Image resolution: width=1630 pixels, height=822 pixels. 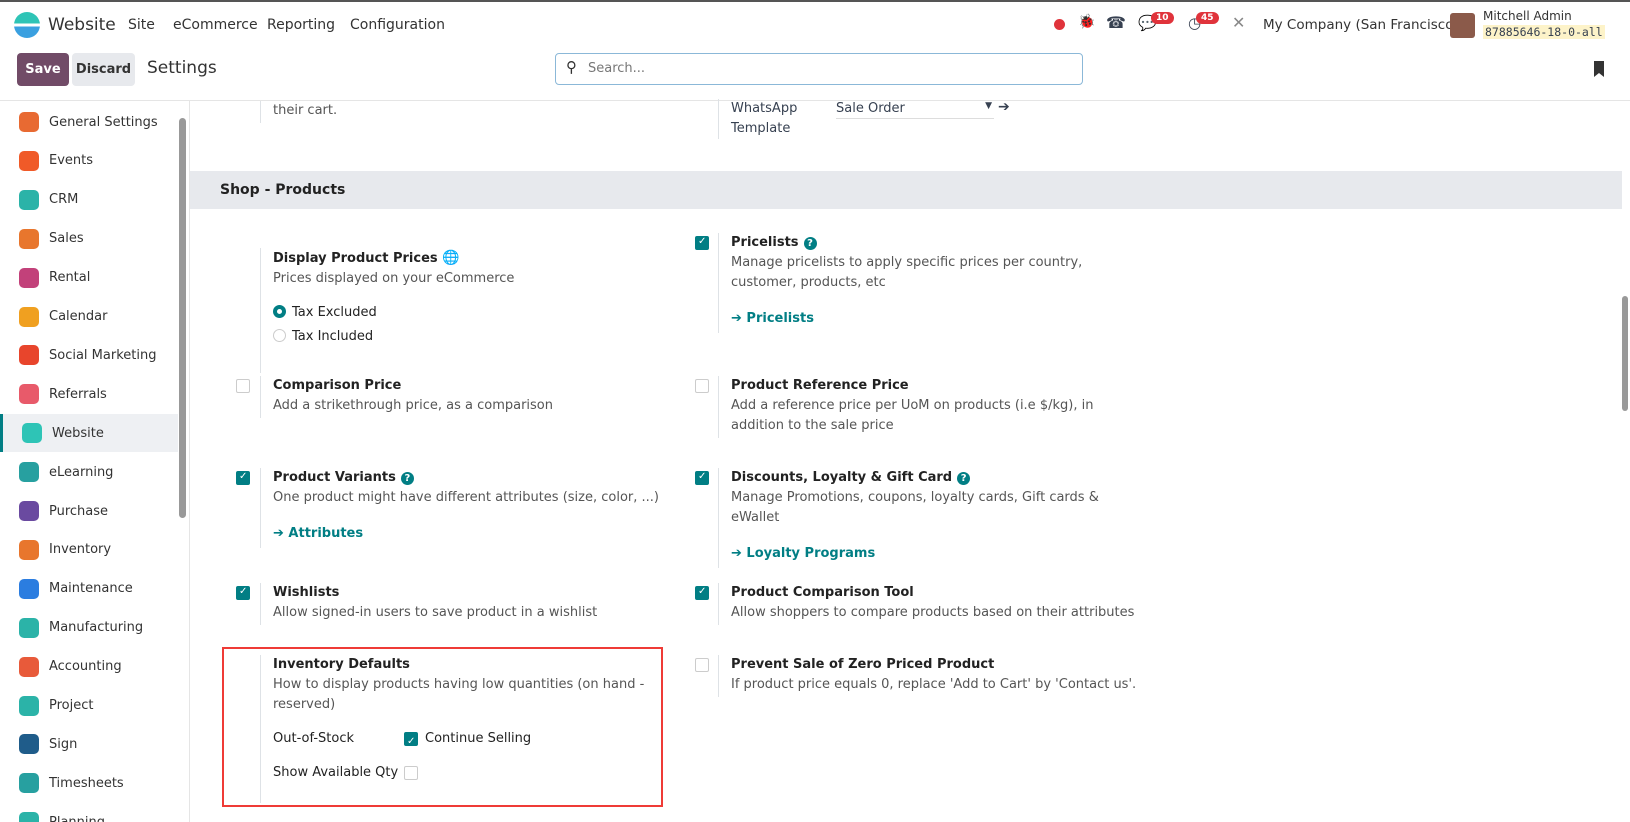 What do you see at coordinates (915, 110) in the screenshot?
I see `whatsapp-template-select: Sale Order ▼` at bounding box center [915, 110].